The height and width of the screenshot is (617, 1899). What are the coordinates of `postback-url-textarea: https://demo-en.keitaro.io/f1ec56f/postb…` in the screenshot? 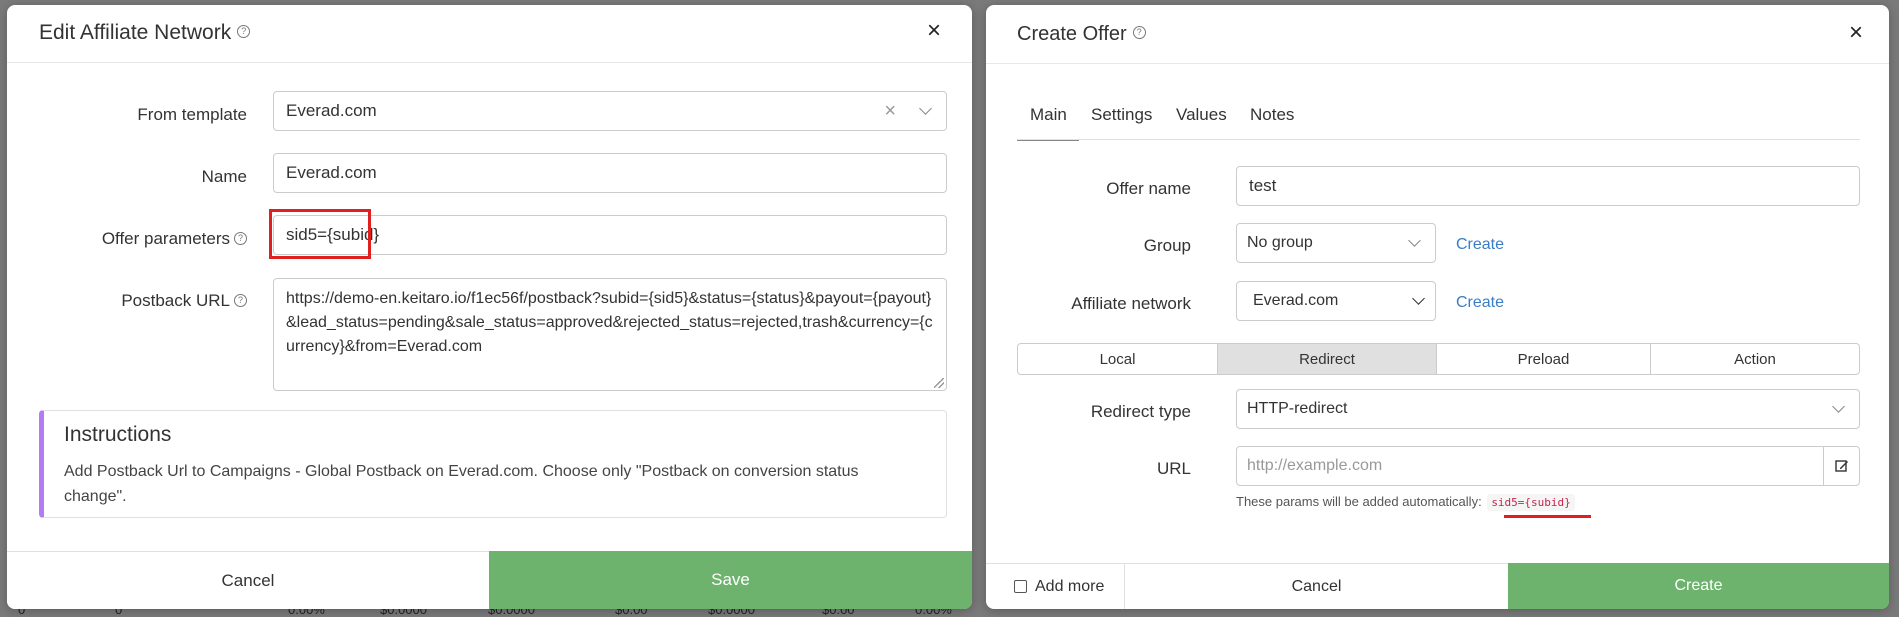 It's located at (610, 334).